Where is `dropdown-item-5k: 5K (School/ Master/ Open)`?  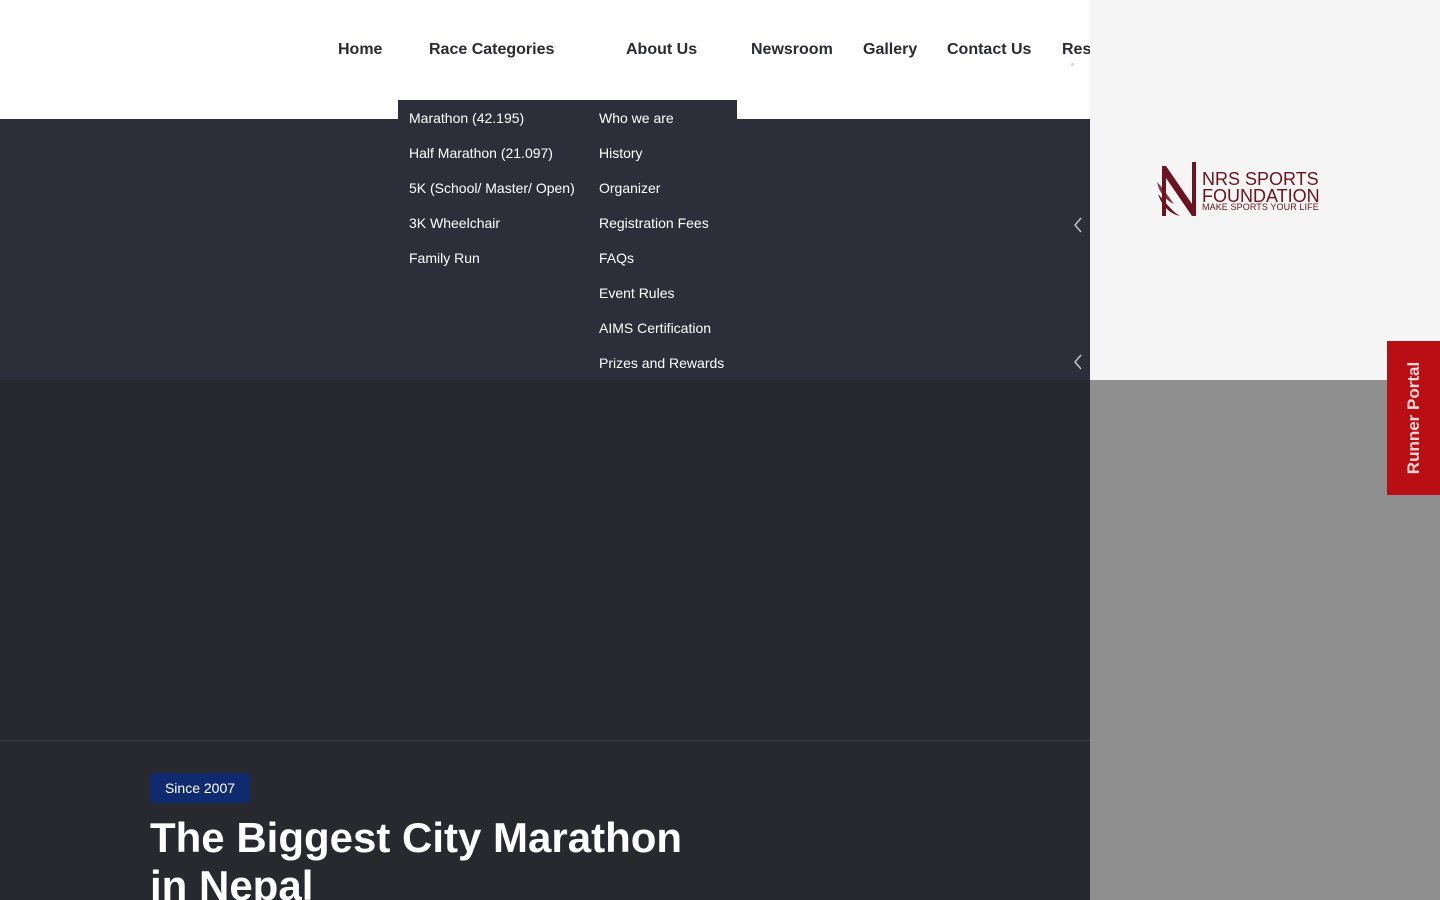 dropdown-item-5k: 5K (School/ Master/ Open) is located at coordinates (492, 188).